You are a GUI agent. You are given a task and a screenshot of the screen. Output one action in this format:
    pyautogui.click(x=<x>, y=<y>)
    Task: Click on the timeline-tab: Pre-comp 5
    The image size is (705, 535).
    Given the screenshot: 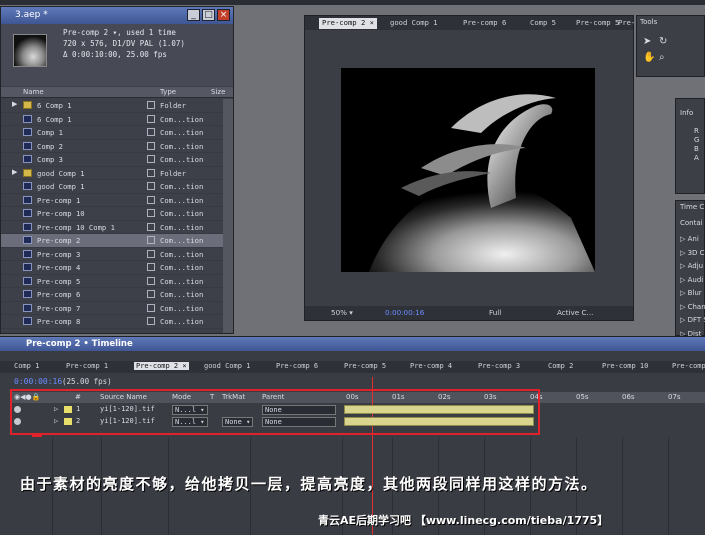 What is the action you would take?
    pyautogui.click(x=365, y=366)
    